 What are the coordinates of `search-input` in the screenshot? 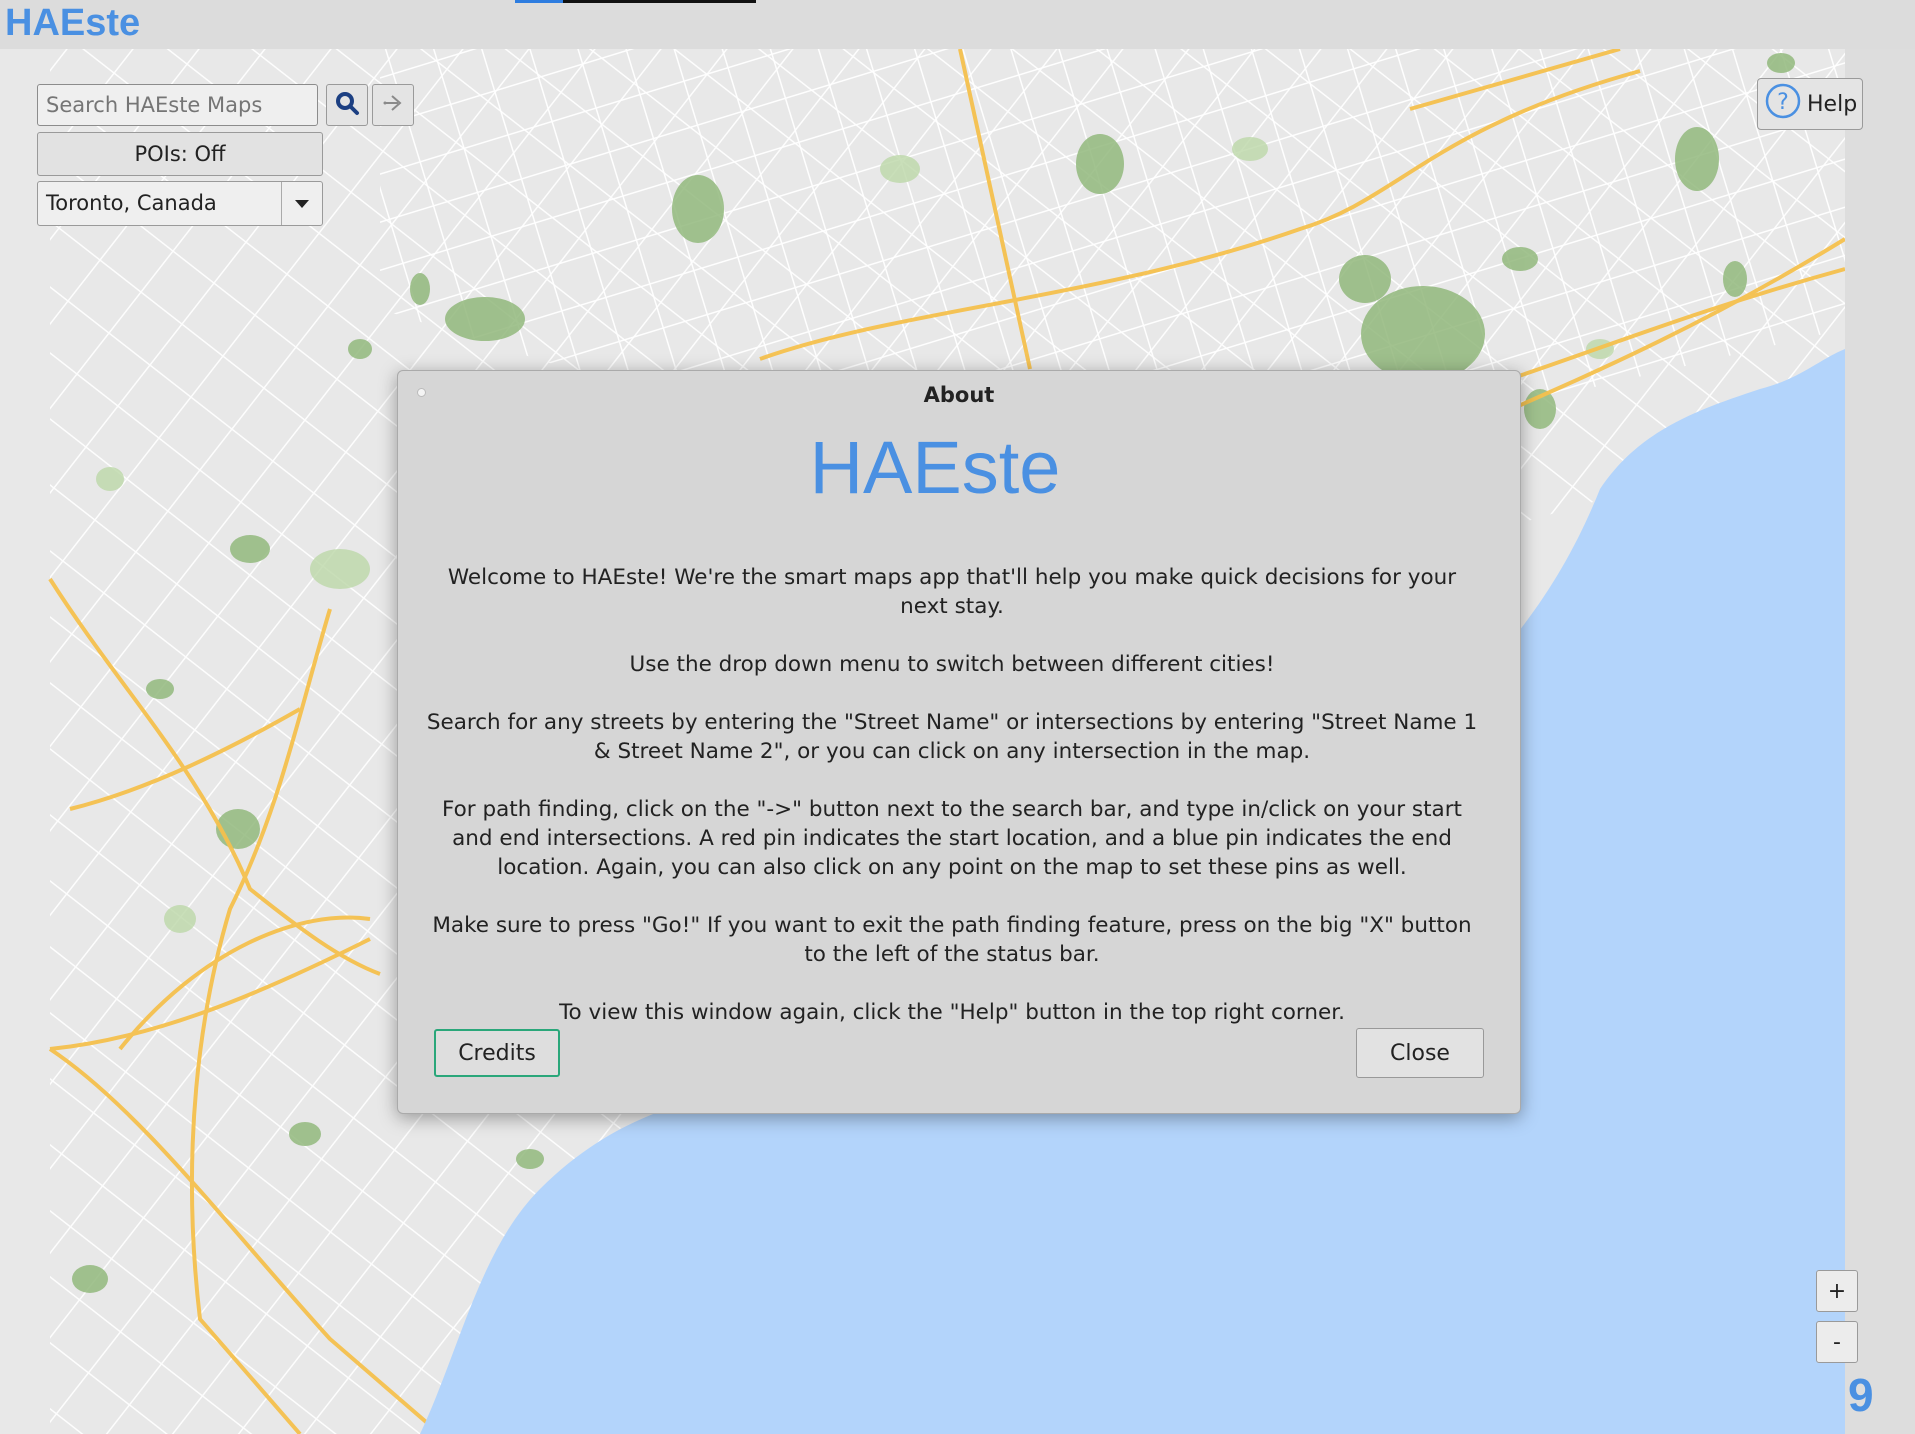 It's located at (177, 105).